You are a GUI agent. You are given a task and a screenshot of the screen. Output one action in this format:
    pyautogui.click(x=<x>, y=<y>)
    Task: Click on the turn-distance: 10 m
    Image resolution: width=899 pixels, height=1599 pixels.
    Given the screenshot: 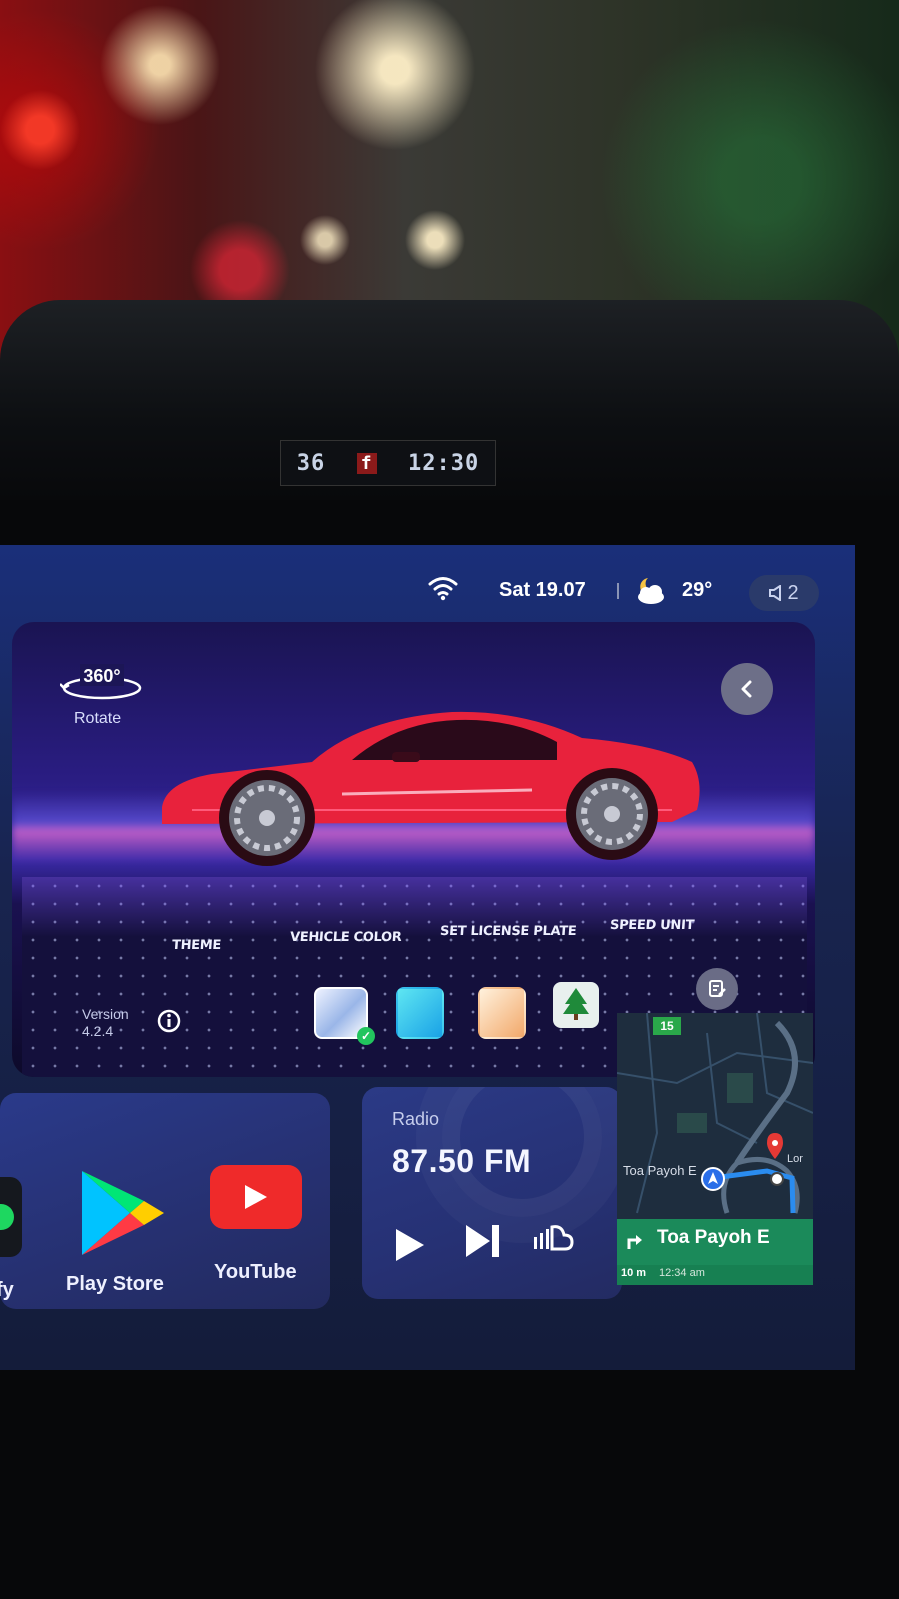 What is the action you would take?
    pyautogui.click(x=634, y=1273)
    